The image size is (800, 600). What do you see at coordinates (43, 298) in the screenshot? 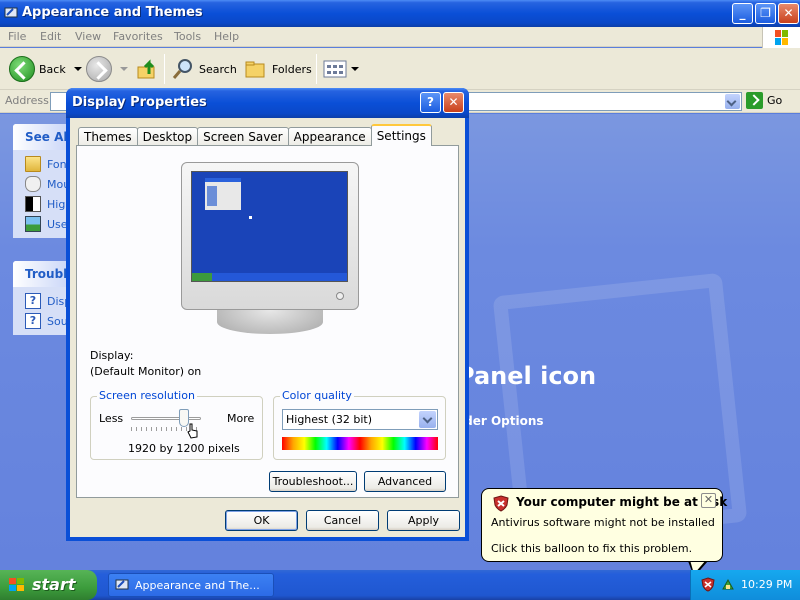
I see `troubleshooters-panel: Trouble ? Disp ? Sou` at bounding box center [43, 298].